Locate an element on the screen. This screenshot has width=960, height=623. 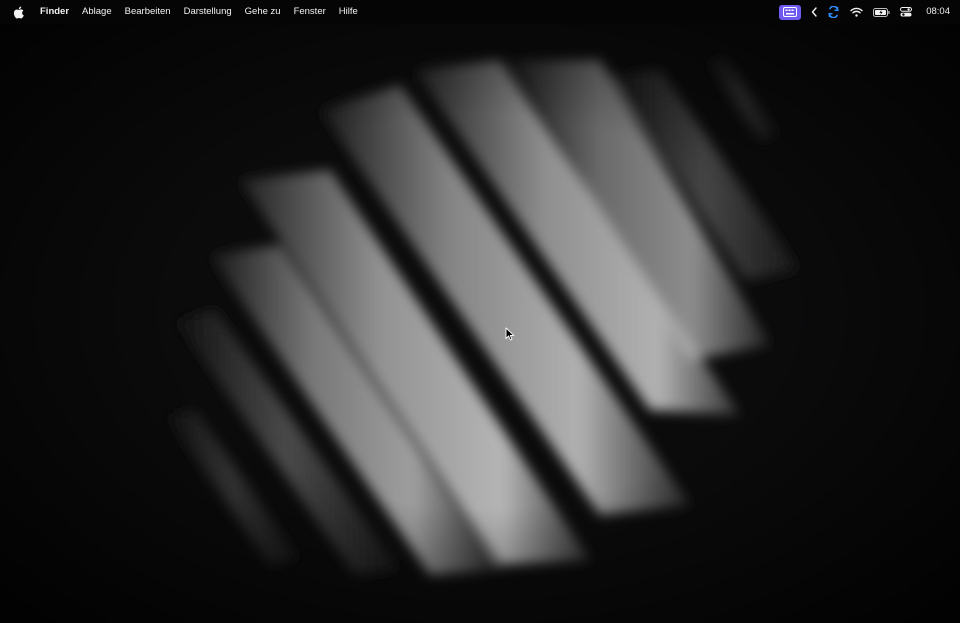
arrow-cursor-icon is located at coordinates (510, 334).